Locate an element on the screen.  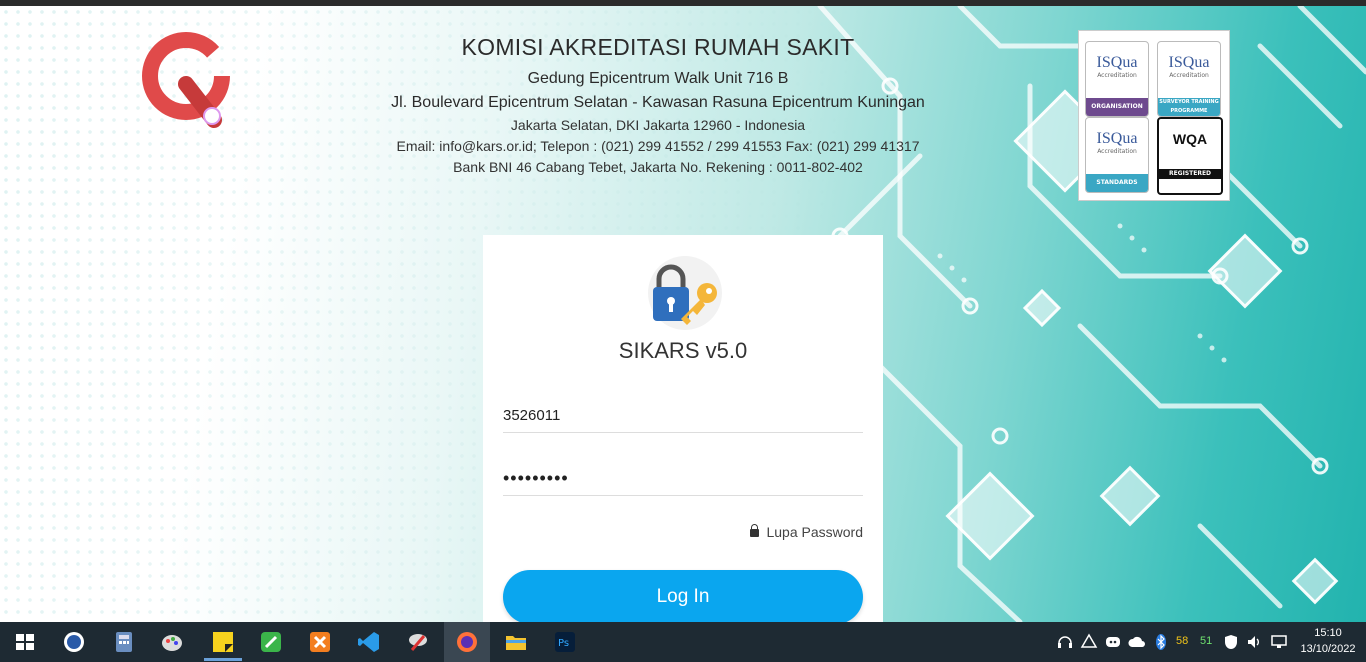
wqa-registered-badge: WQA REGISTERED is located at coordinates (1190, 156).